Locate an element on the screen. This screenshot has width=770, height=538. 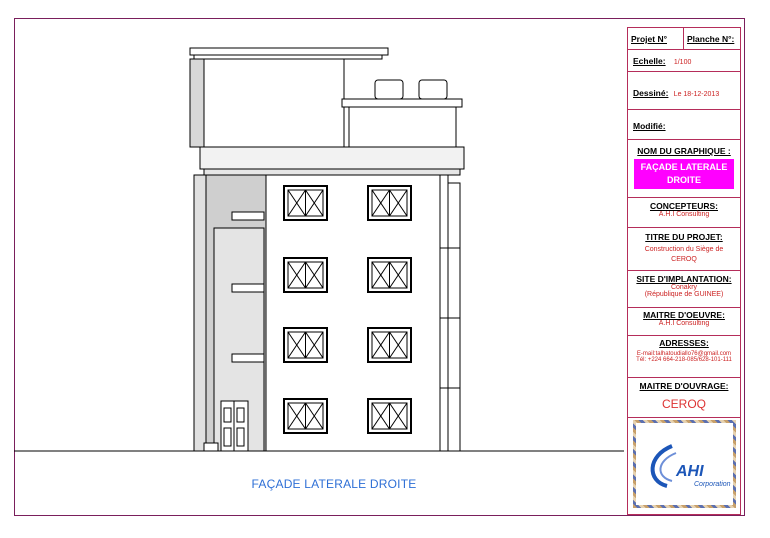
site-value-1: Conakry is located at coordinates (684, 287).